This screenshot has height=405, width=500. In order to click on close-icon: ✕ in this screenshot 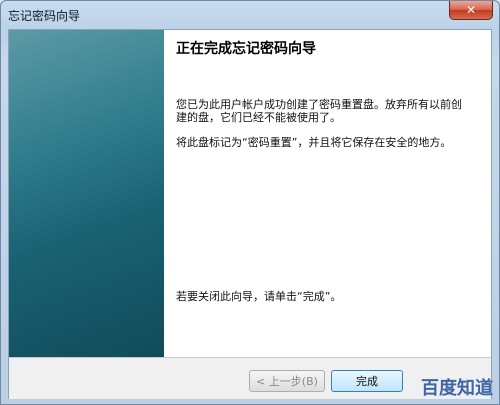, I will do `click(471, 10)`.